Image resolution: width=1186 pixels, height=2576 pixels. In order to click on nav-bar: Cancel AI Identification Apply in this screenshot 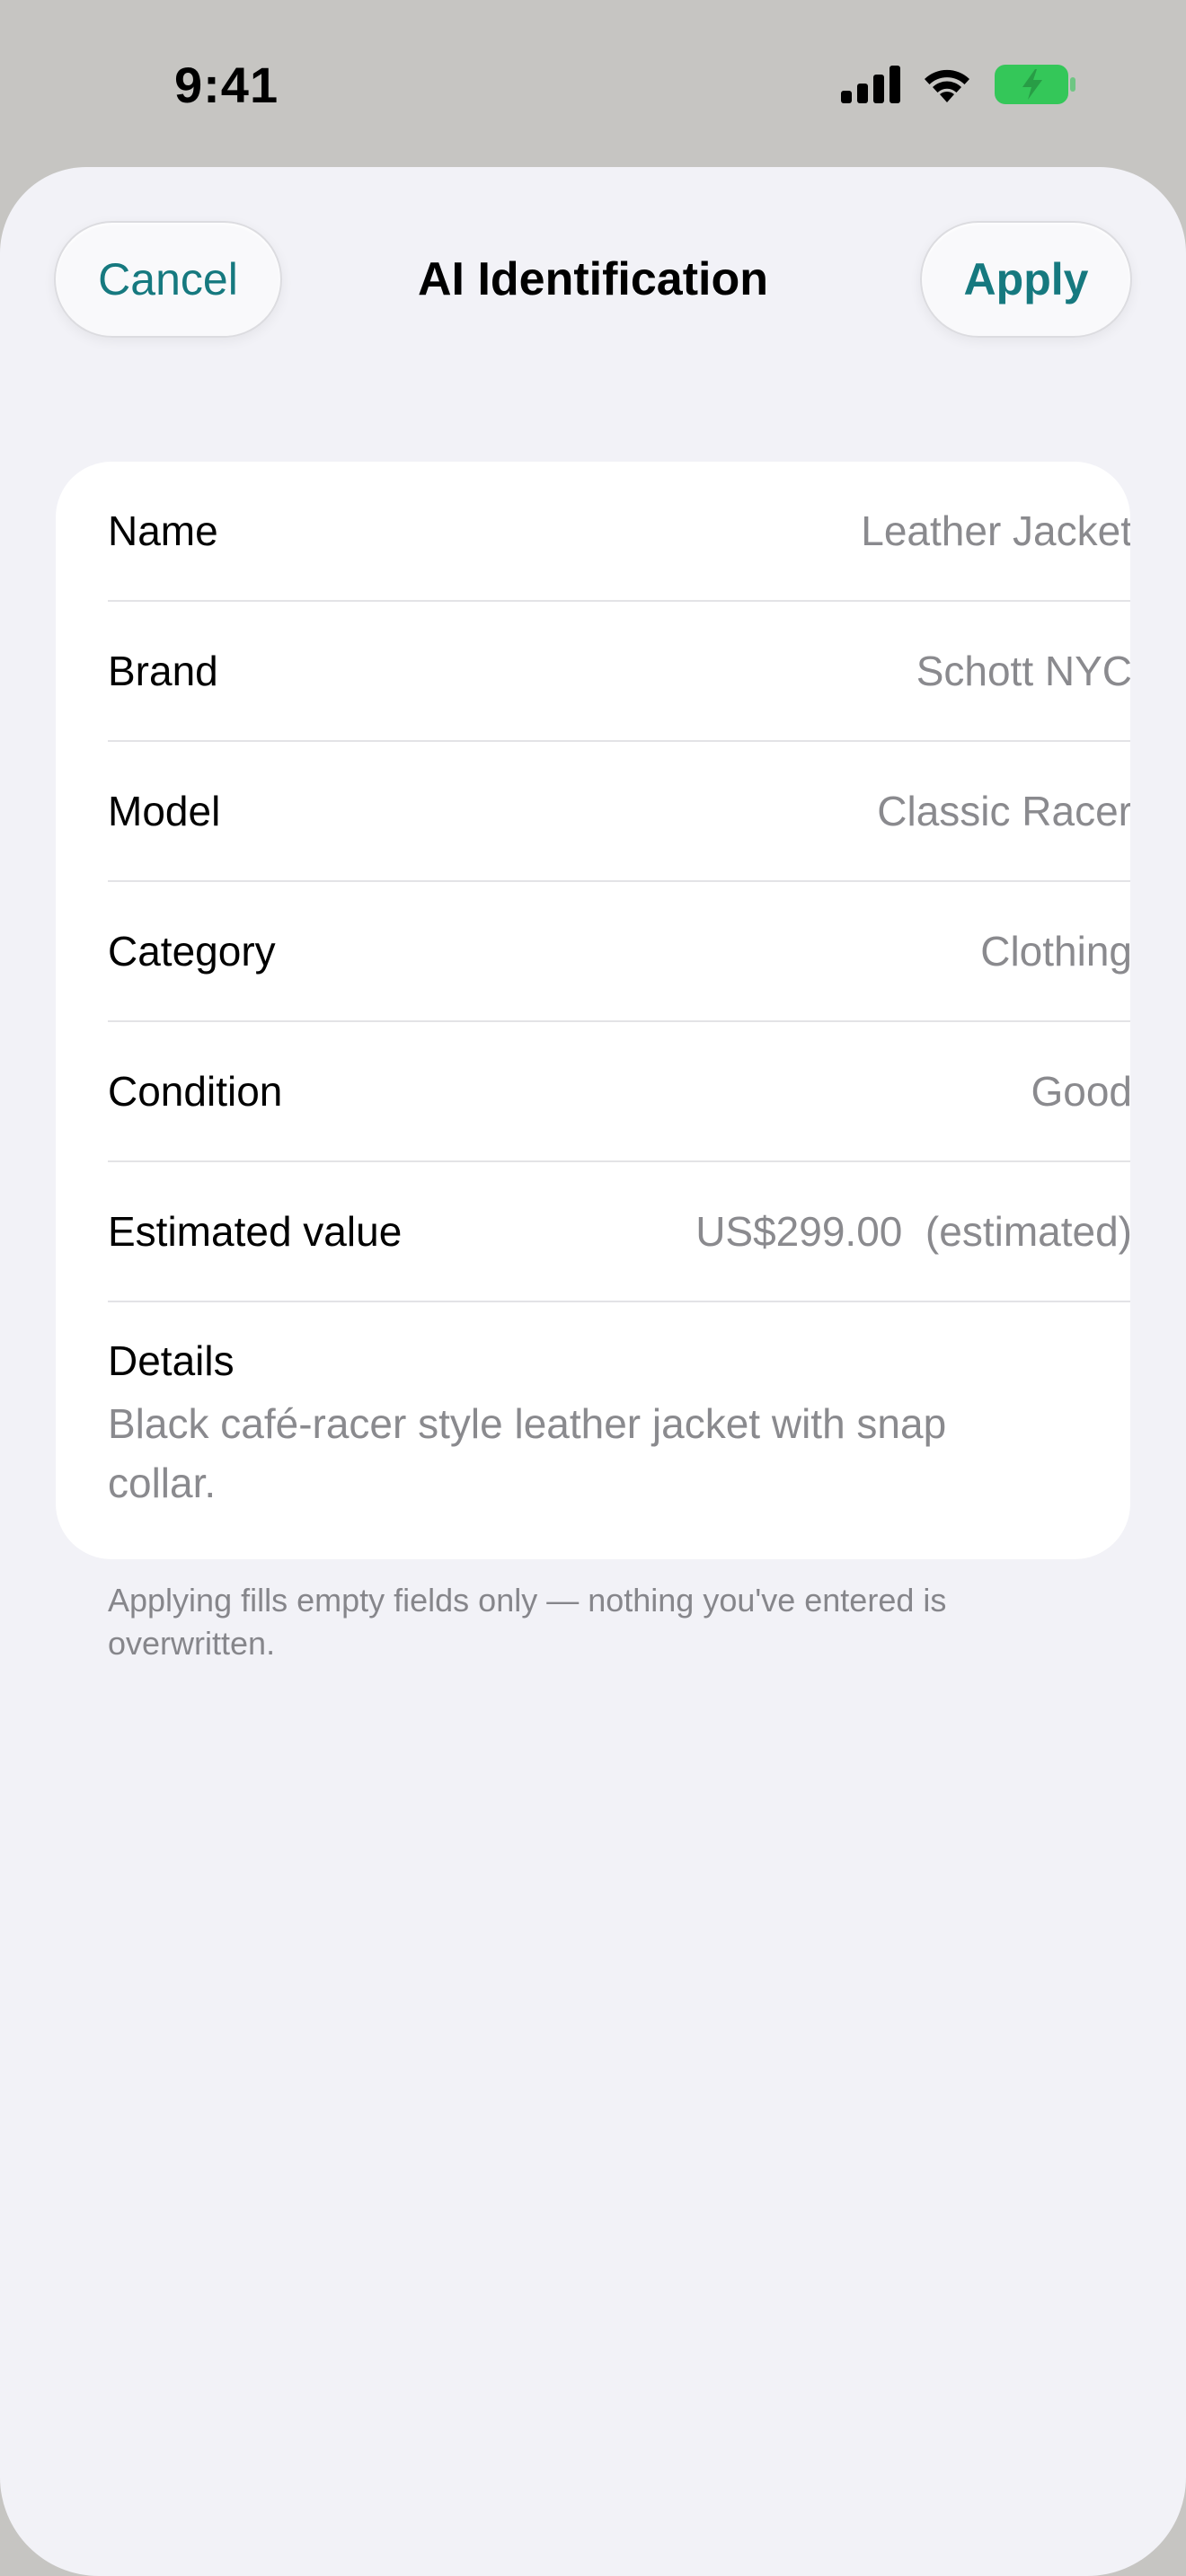, I will do `click(593, 279)`.